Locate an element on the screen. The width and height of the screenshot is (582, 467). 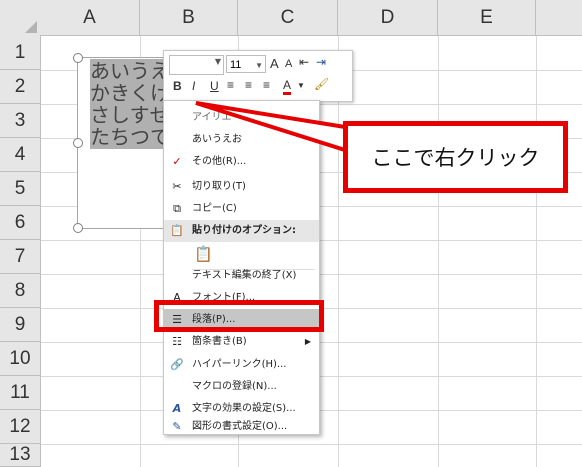
callout-pointer-tail is located at coordinates (271, 127).